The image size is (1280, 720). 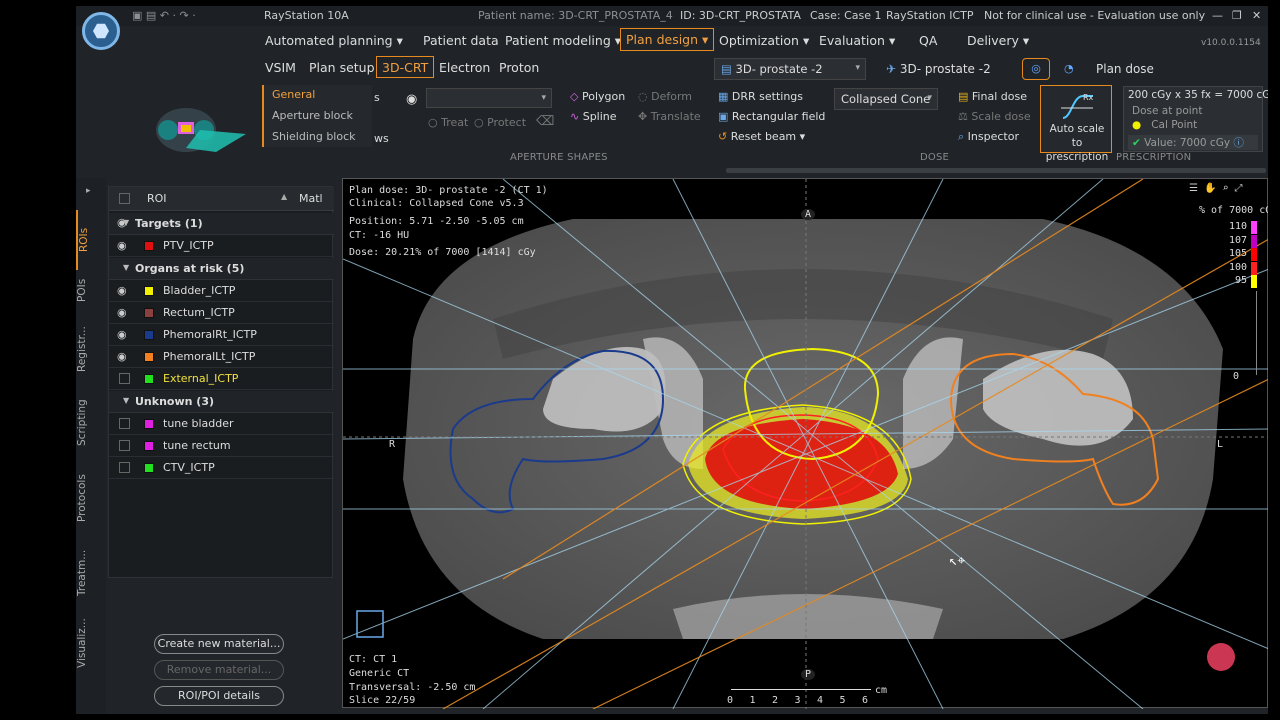 What do you see at coordinates (334, 40) in the screenshot?
I see `menu-automated-planning: Automated planning ▾` at bounding box center [334, 40].